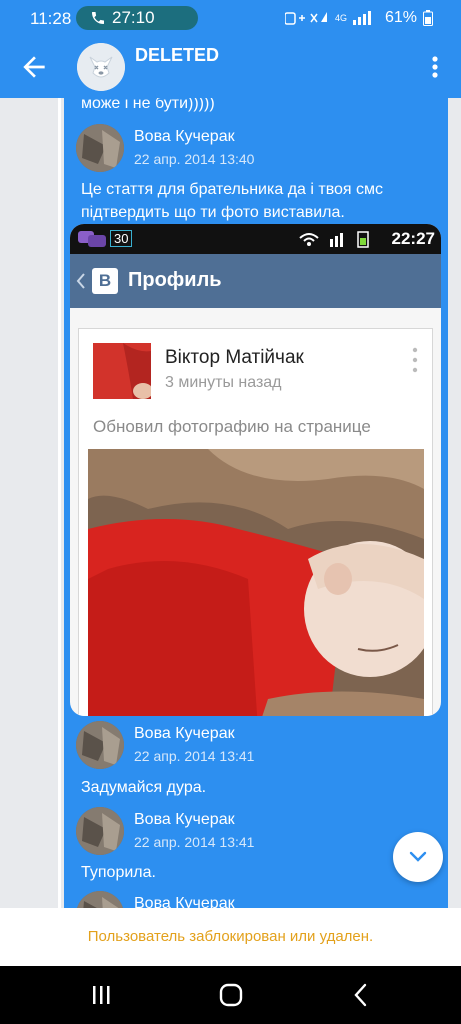  What do you see at coordinates (361, 18) in the screenshot?
I see `signal-icon` at bounding box center [361, 18].